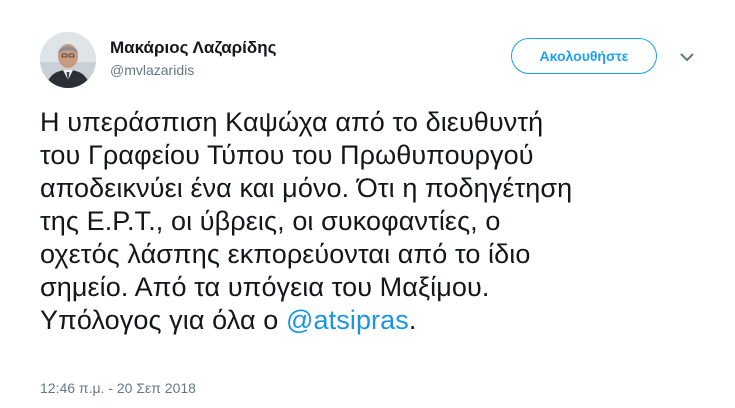 This screenshot has height=408, width=735. Describe the element at coordinates (118, 388) in the screenshot. I see `tweet-timestamp: 12:46 π.μ. - 20 Σεπ 2018` at that location.